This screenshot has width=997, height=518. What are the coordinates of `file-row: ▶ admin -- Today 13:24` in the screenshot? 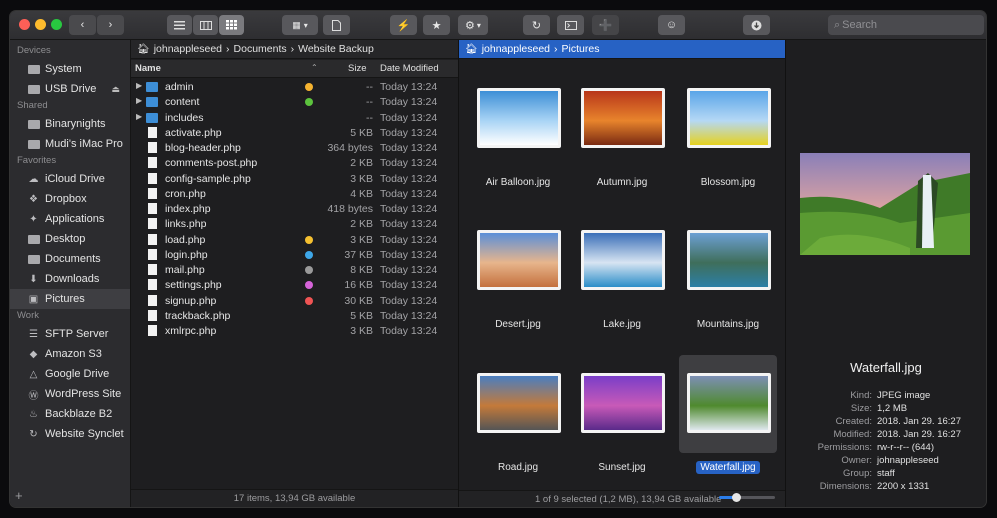 It's located at (294, 87).